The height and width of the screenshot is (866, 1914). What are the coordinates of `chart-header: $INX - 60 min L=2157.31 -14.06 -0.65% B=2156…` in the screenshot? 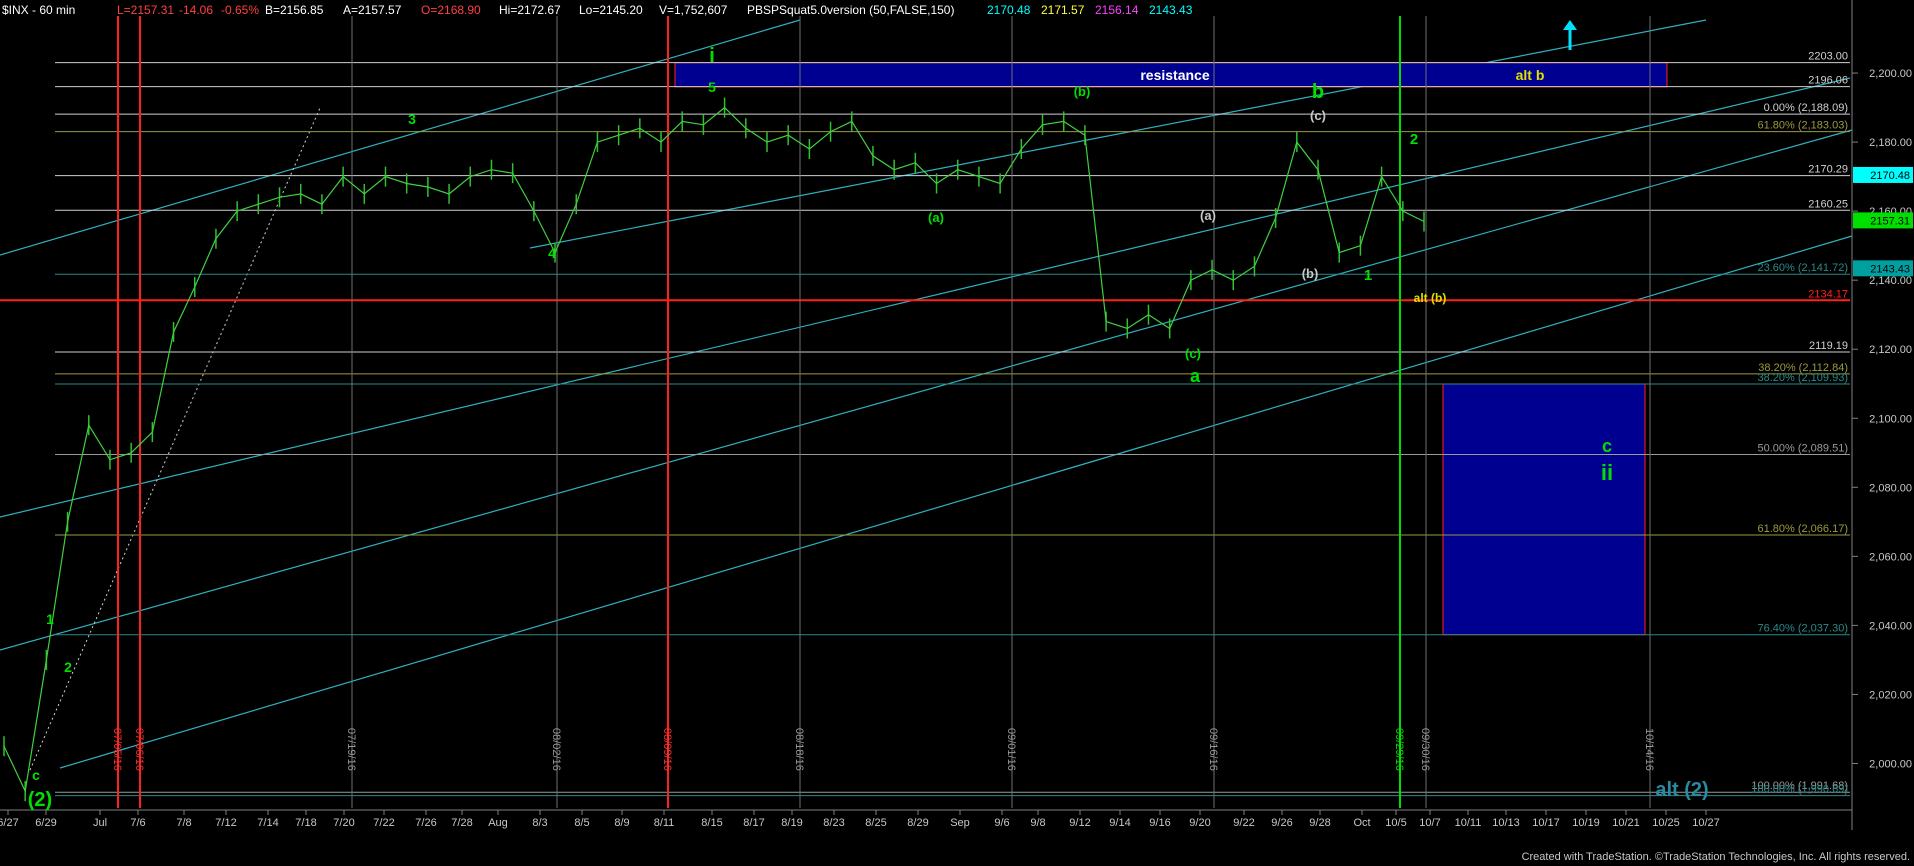 It's located at (597, 10).